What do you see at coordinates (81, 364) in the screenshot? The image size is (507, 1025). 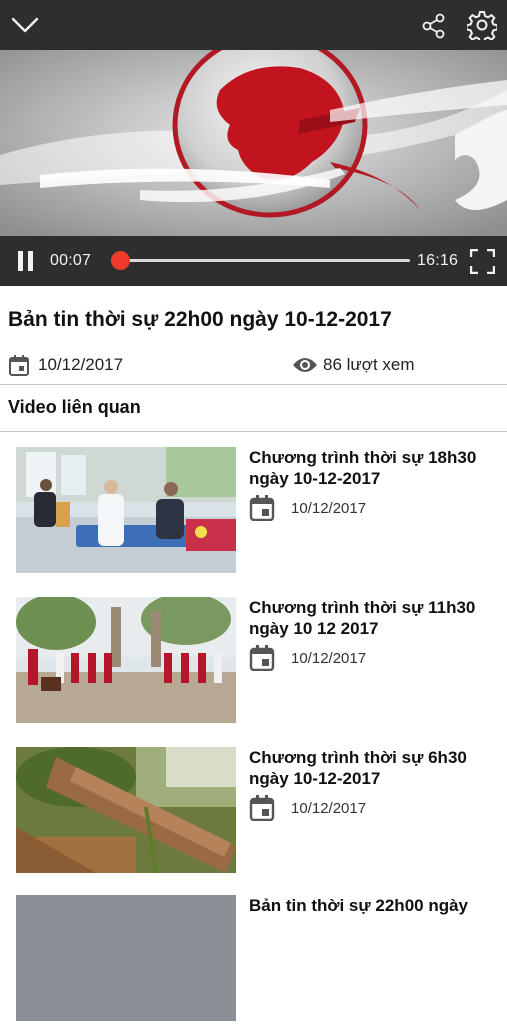 I see `video-date-text: 10/12/2017` at bounding box center [81, 364].